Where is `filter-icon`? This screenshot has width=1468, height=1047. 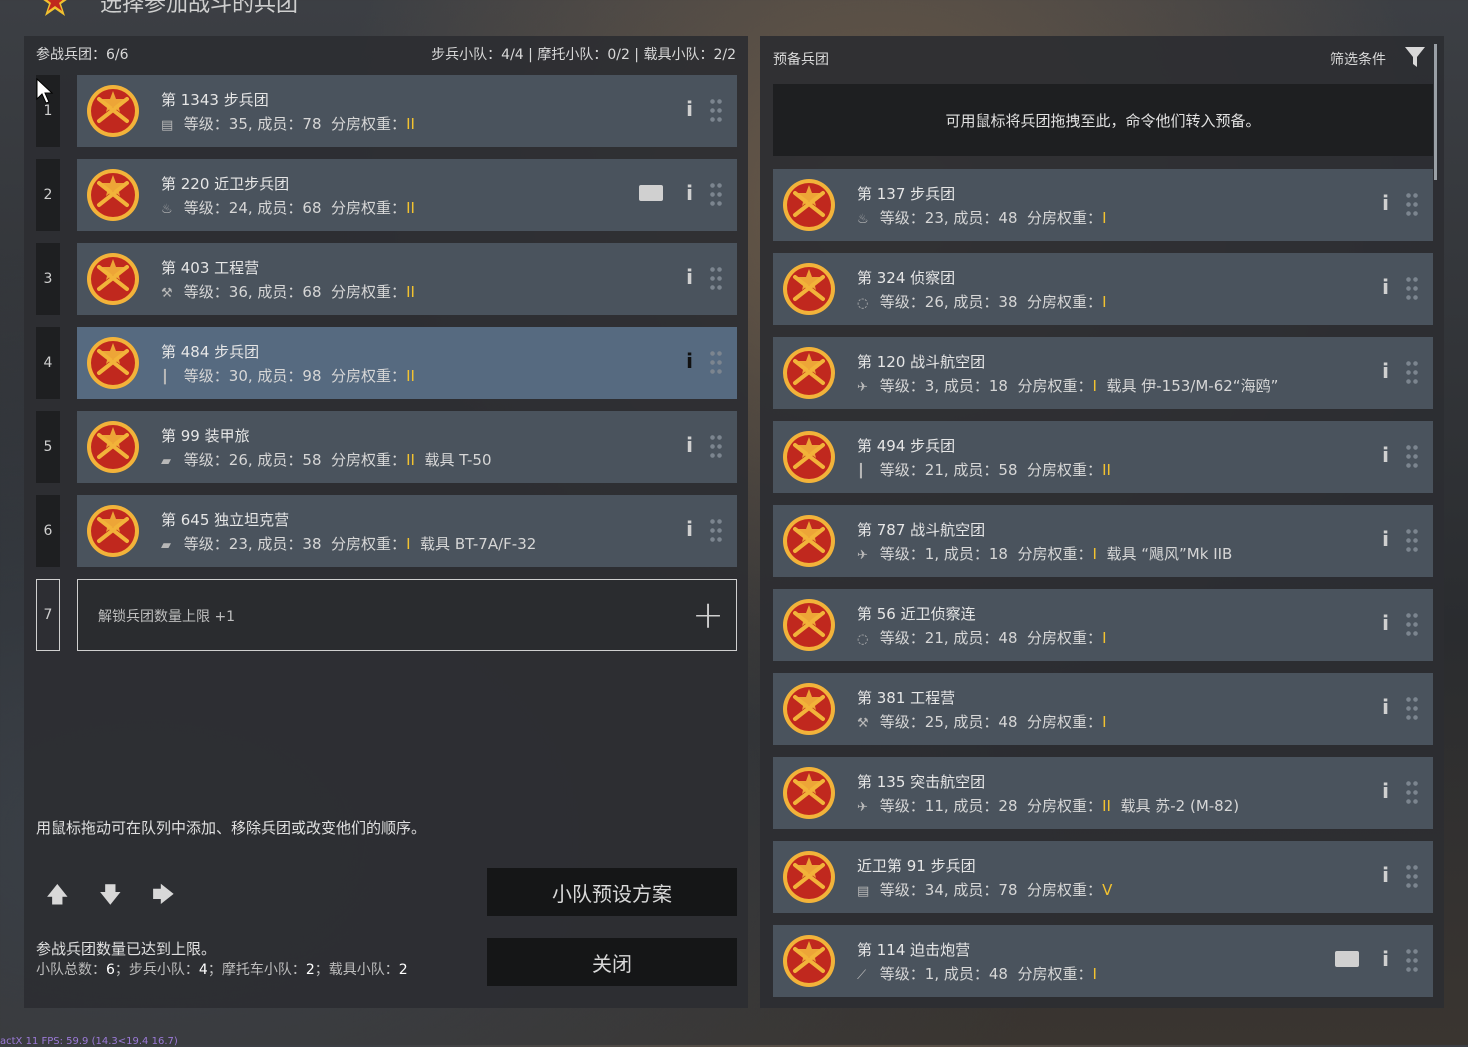 filter-icon is located at coordinates (1415, 57).